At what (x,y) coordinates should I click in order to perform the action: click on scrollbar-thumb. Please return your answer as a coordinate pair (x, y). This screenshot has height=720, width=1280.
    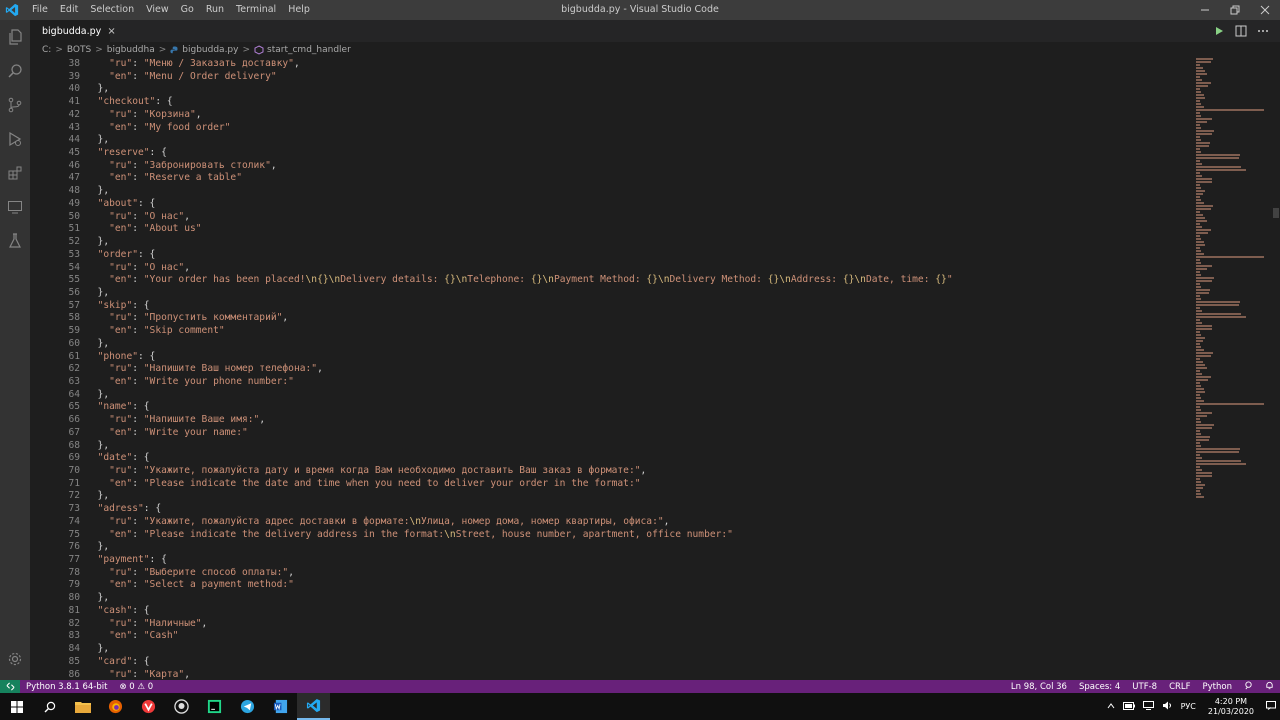
    Looking at the image, I should click on (1276, 213).